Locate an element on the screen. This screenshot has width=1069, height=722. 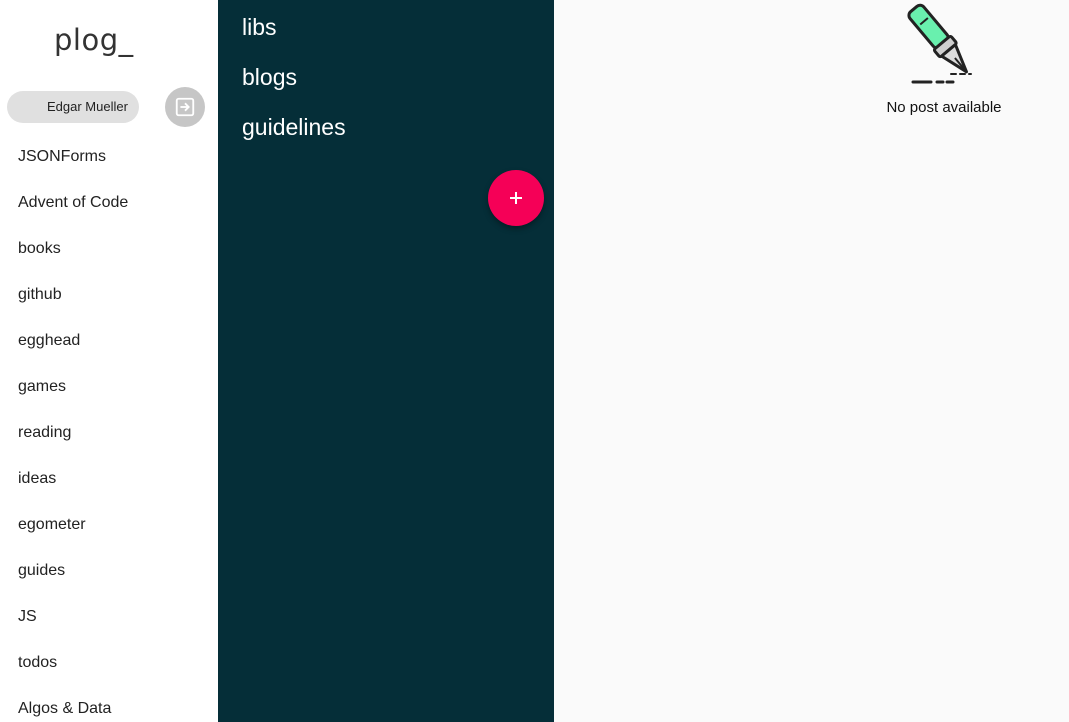
sidebar-item: todos is located at coordinates (109, 663).